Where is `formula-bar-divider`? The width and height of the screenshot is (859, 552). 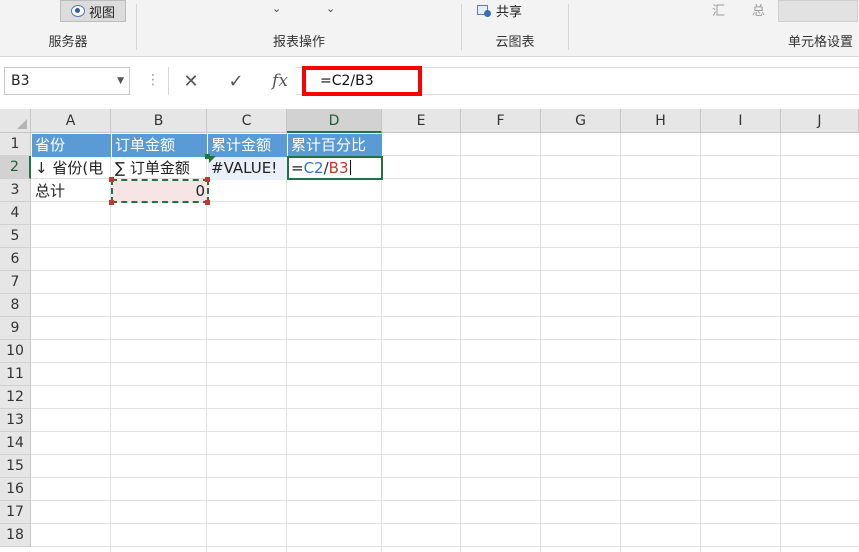
formula-bar-divider is located at coordinates (168, 81).